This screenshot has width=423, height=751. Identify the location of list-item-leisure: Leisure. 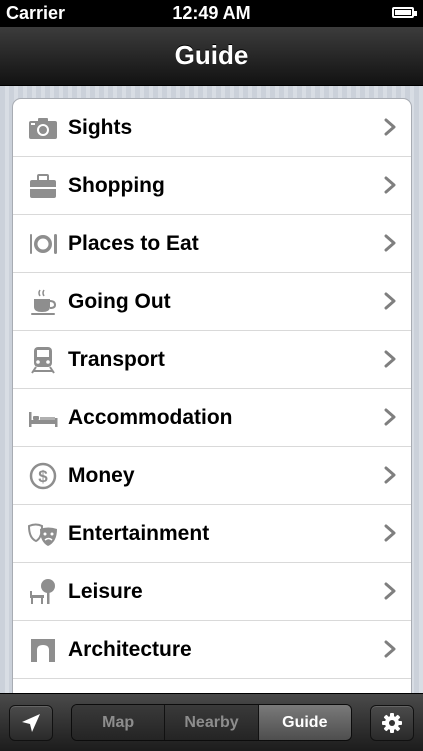
(212, 592).